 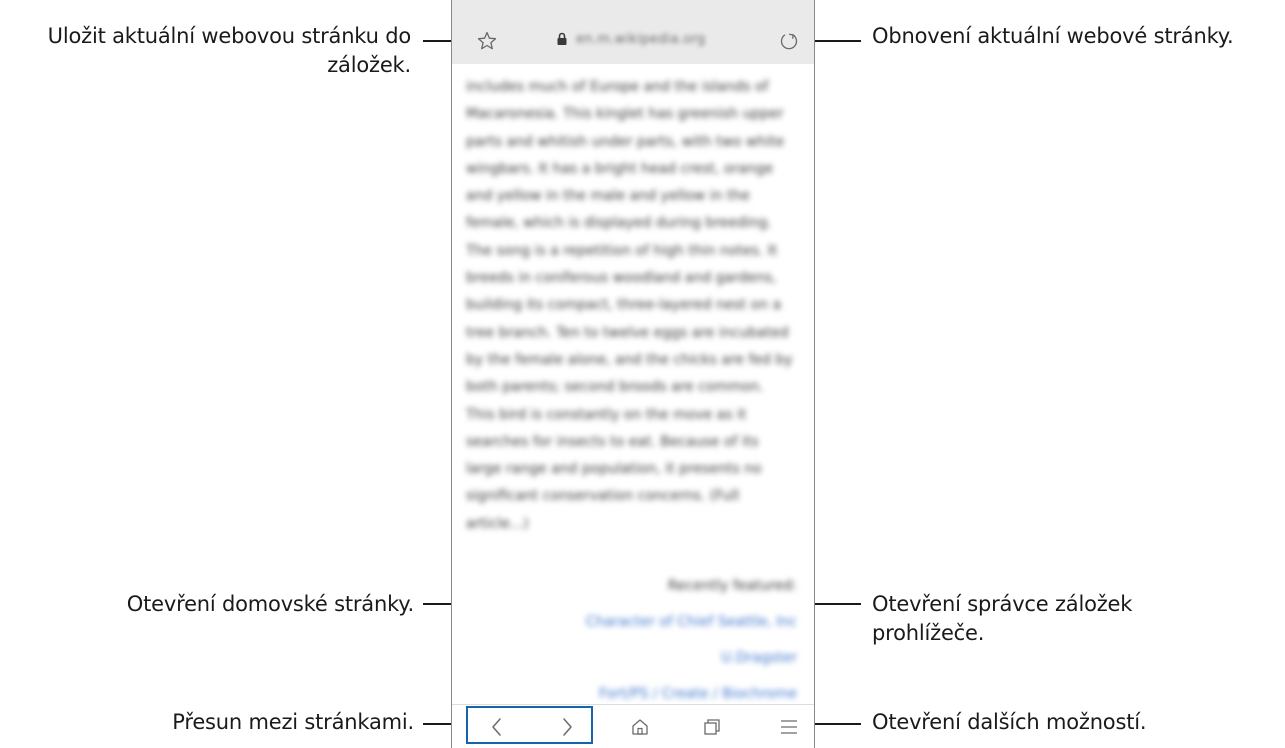 I want to click on menu-icon, so click(x=789, y=727).